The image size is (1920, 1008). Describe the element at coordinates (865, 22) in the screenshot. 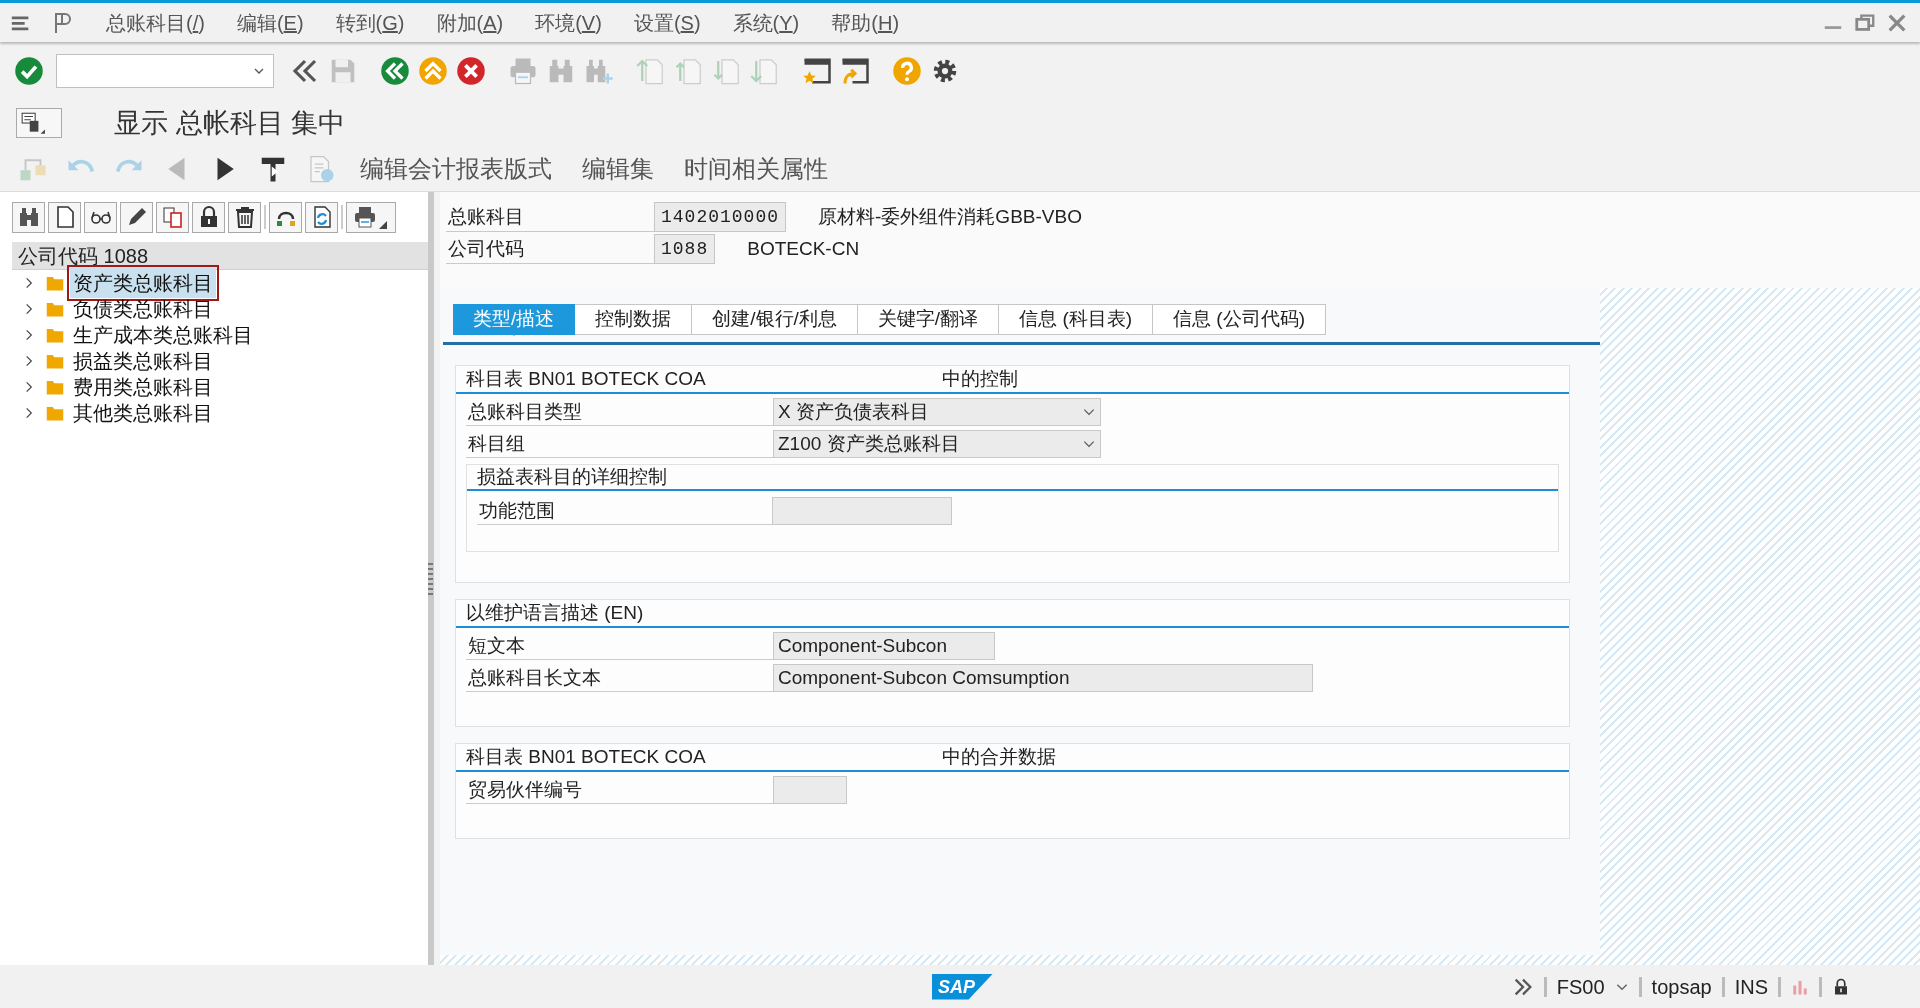

I see `menu-item: 帮助(H)` at that location.